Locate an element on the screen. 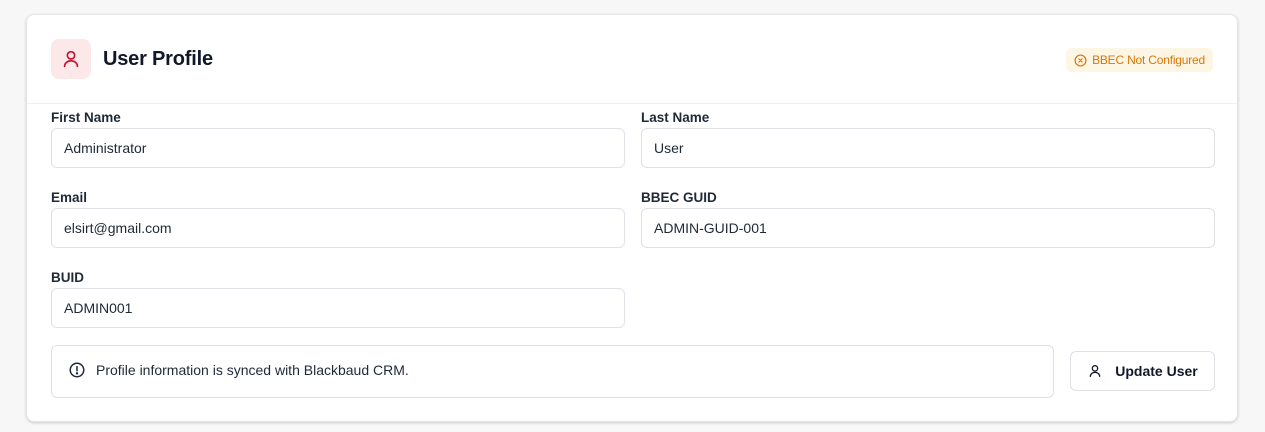 Image resolution: width=1265 pixels, height=432 pixels. update-user-button: Update User is located at coordinates (1142, 371).